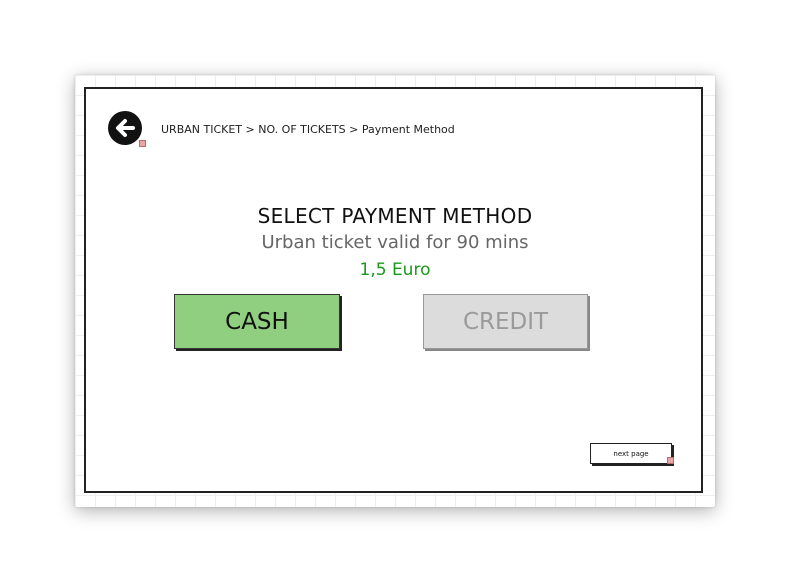 The width and height of the screenshot is (790, 584). Describe the element at coordinates (395, 242) in the screenshot. I see `ticket-description: Urban ticket valid for 90 mins` at that location.